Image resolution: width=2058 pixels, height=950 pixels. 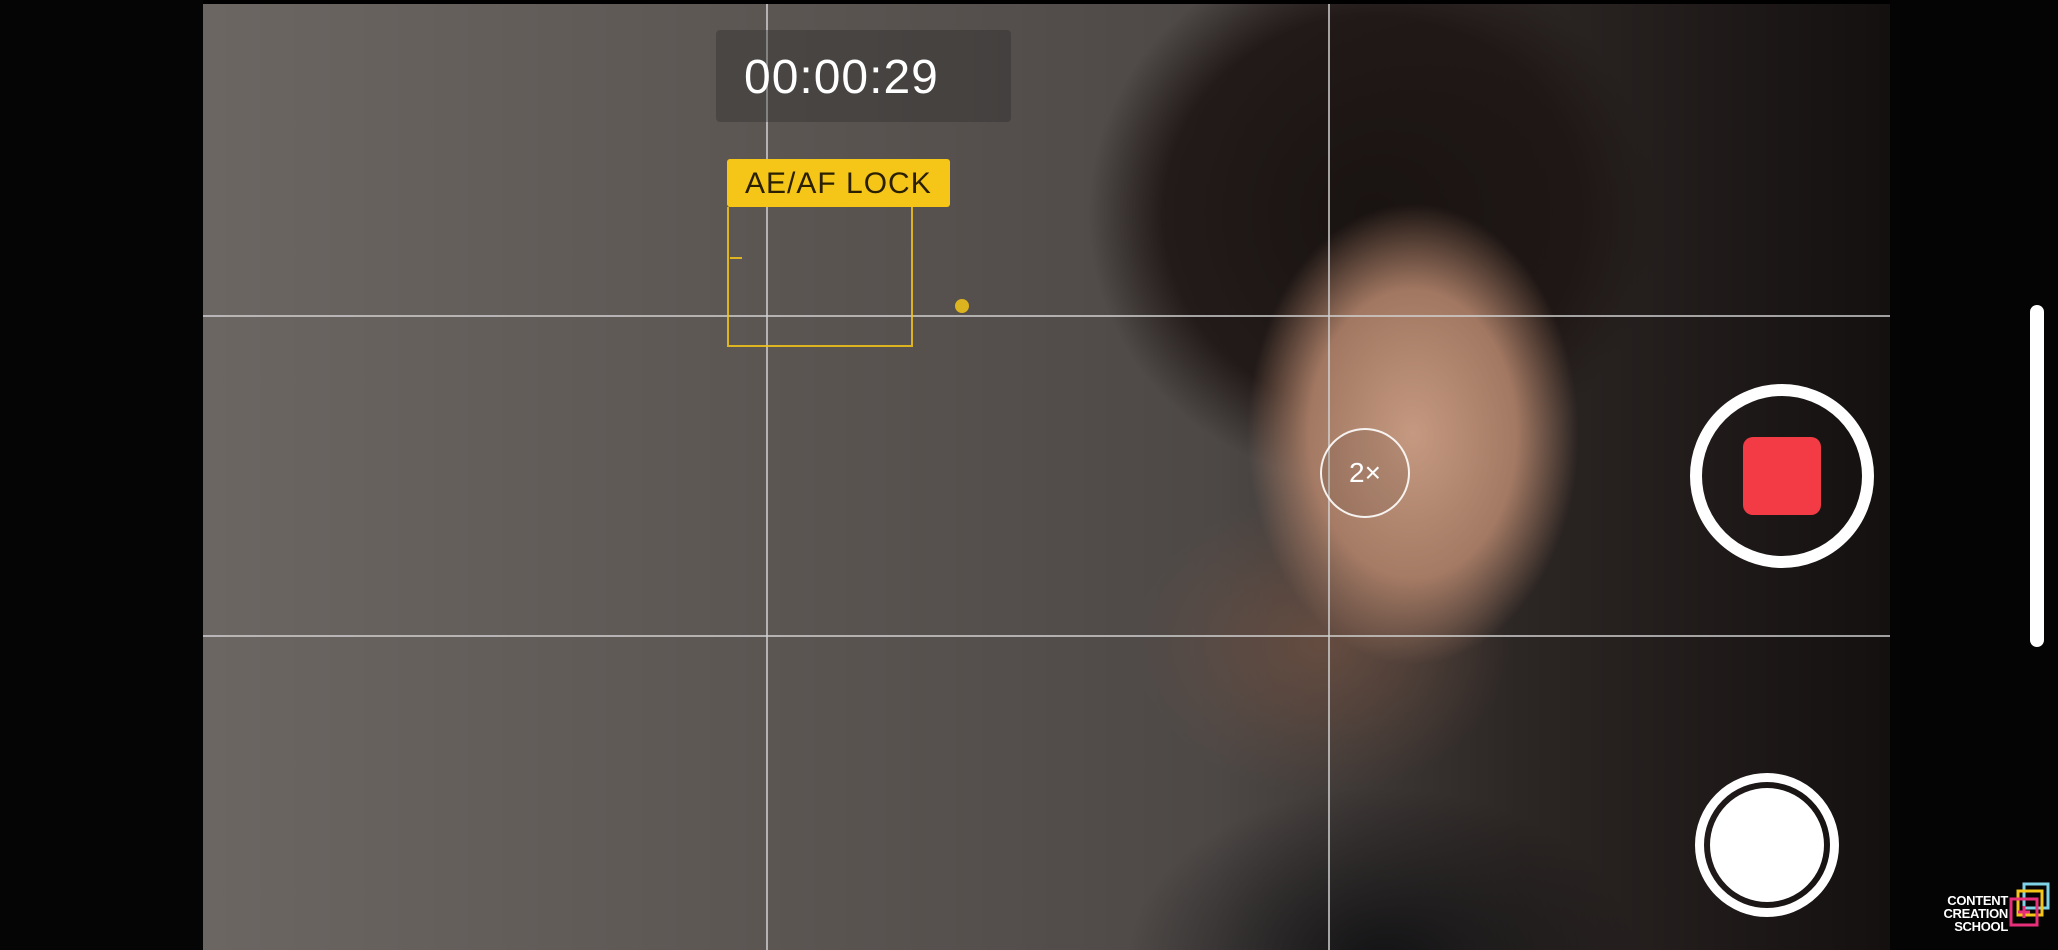 I want to click on stacked-squares-icon, so click(x=2029, y=904).